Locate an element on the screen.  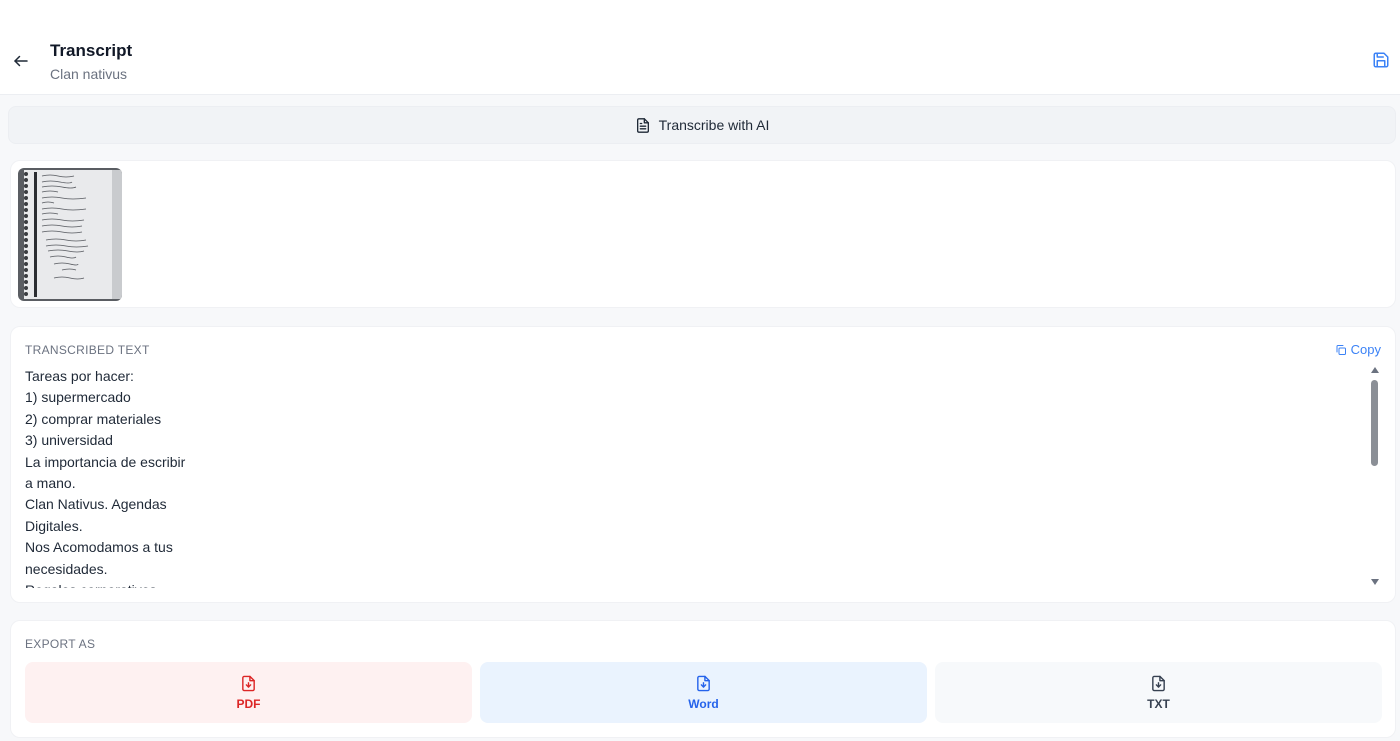
transcribed-line: 1) supermercado is located at coordinates (78, 397).